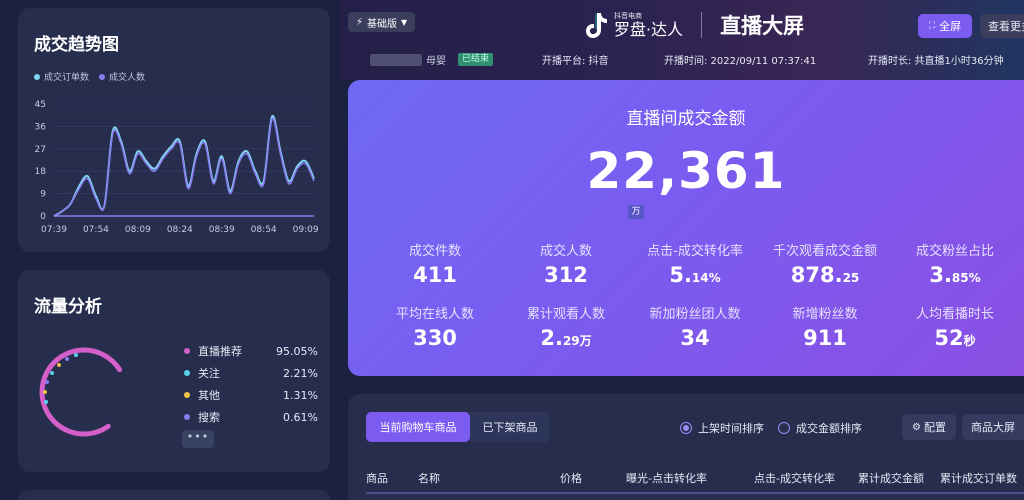  I want to click on metric-value: 878.25, so click(825, 275).